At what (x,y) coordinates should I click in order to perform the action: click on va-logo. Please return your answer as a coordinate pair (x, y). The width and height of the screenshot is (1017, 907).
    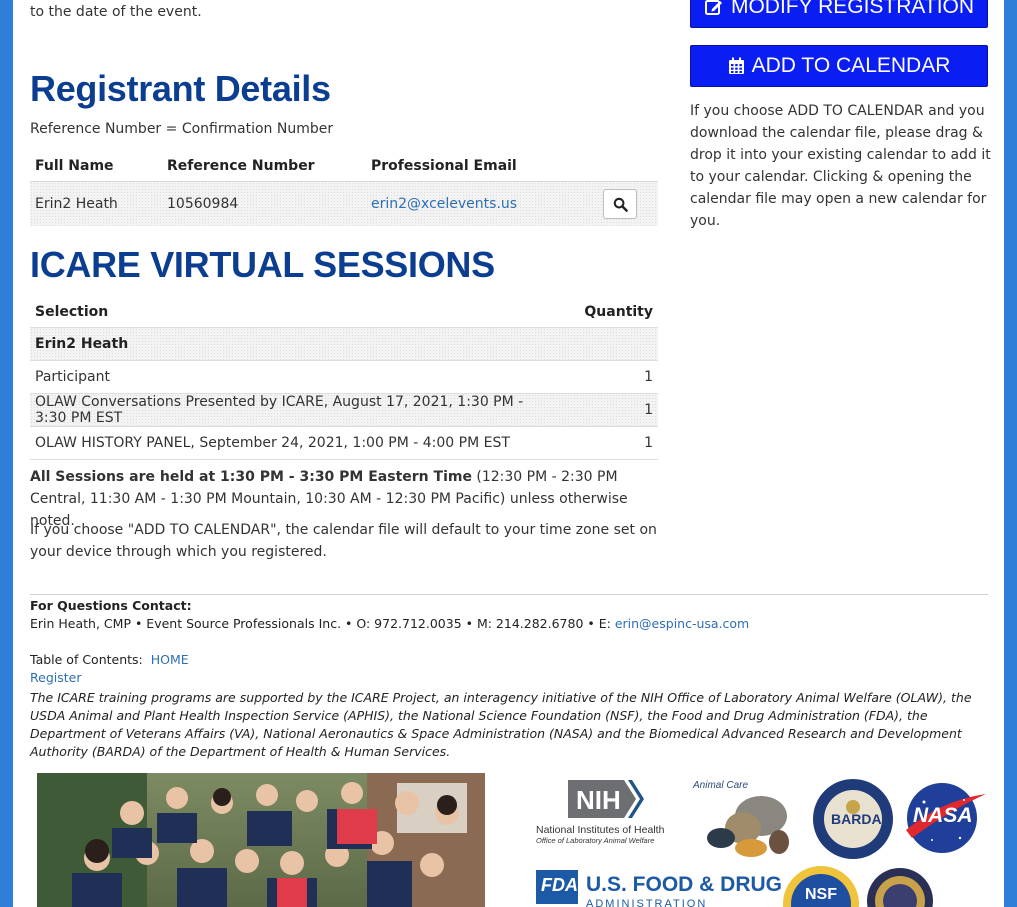
    Looking at the image, I should click on (900, 886).